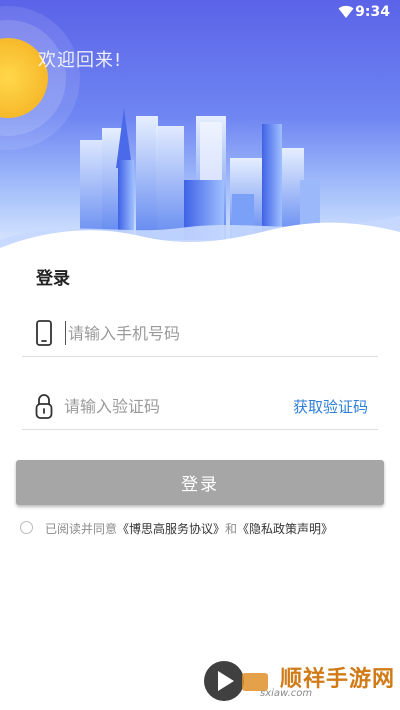  I want to click on service-agreement-link: 《博思高服务协议》, so click(171, 529).